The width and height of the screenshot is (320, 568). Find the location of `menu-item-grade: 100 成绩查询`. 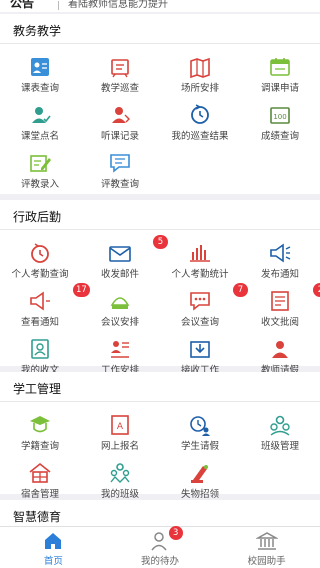

menu-item-grade: 100 成绩查询 is located at coordinates (280, 122).